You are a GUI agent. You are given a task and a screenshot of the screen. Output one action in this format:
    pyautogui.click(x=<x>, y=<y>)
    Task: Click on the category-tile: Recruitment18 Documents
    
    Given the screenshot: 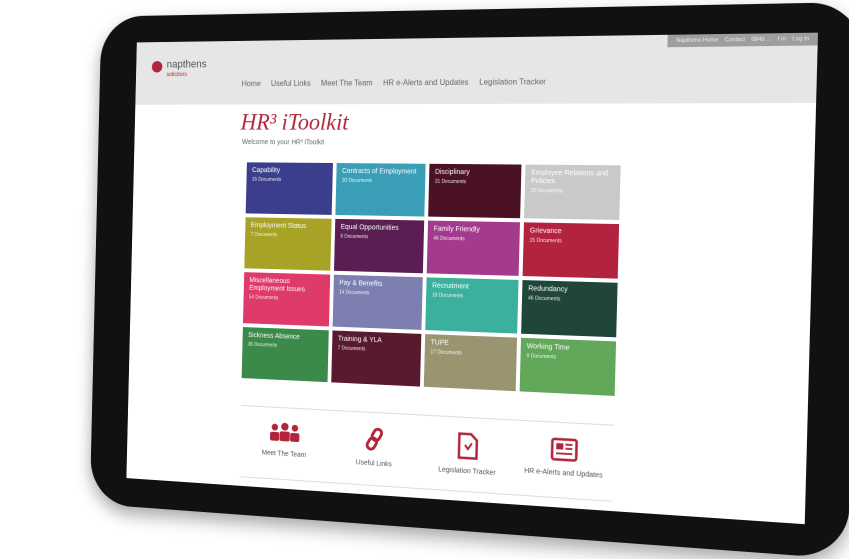 What is the action you would take?
    pyautogui.click(x=471, y=305)
    